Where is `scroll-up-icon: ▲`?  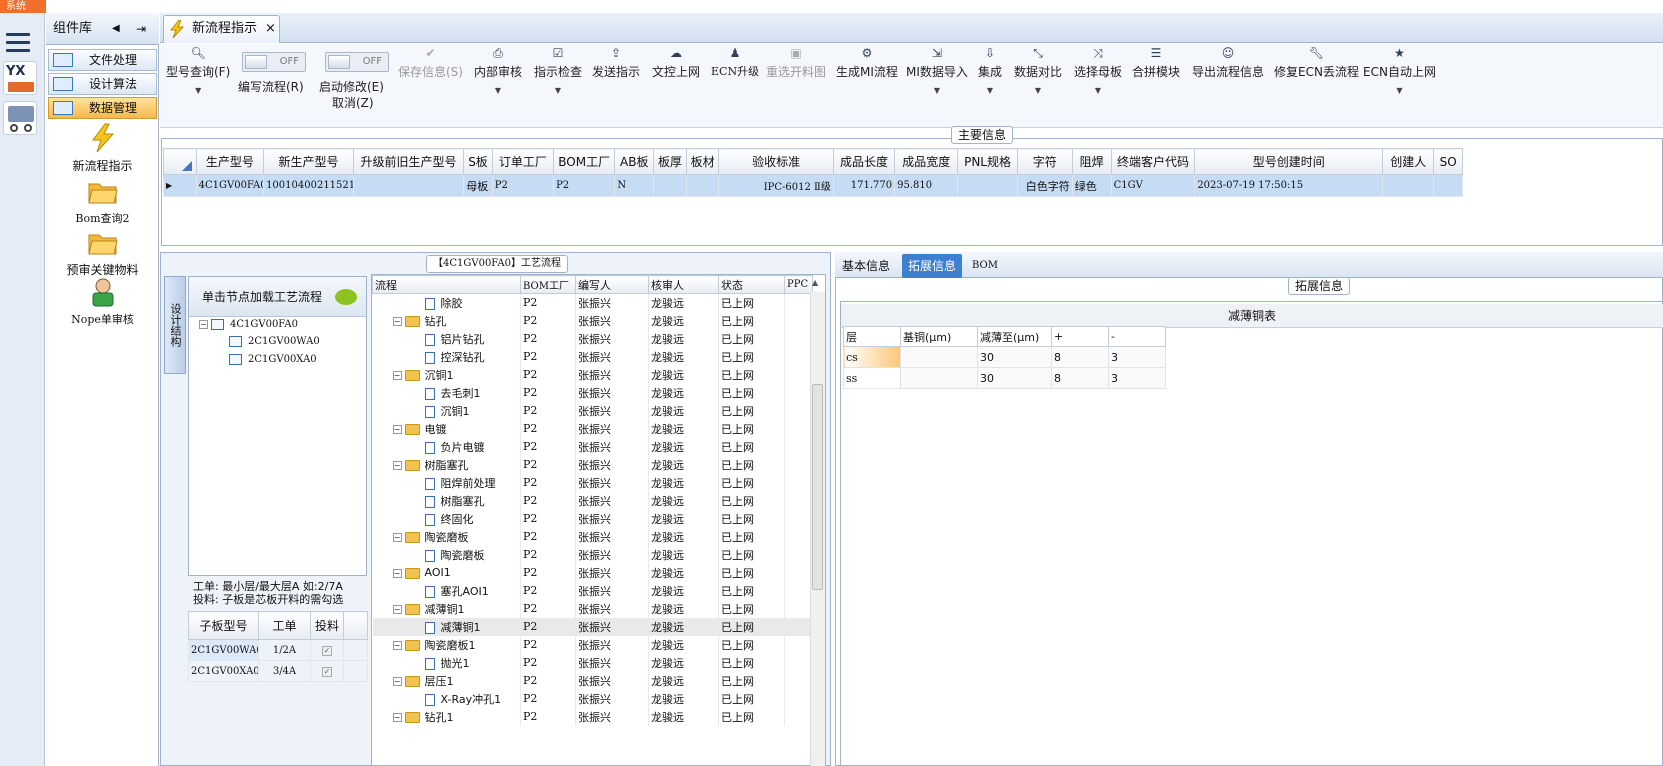 scroll-up-icon: ▲ is located at coordinates (815, 282).